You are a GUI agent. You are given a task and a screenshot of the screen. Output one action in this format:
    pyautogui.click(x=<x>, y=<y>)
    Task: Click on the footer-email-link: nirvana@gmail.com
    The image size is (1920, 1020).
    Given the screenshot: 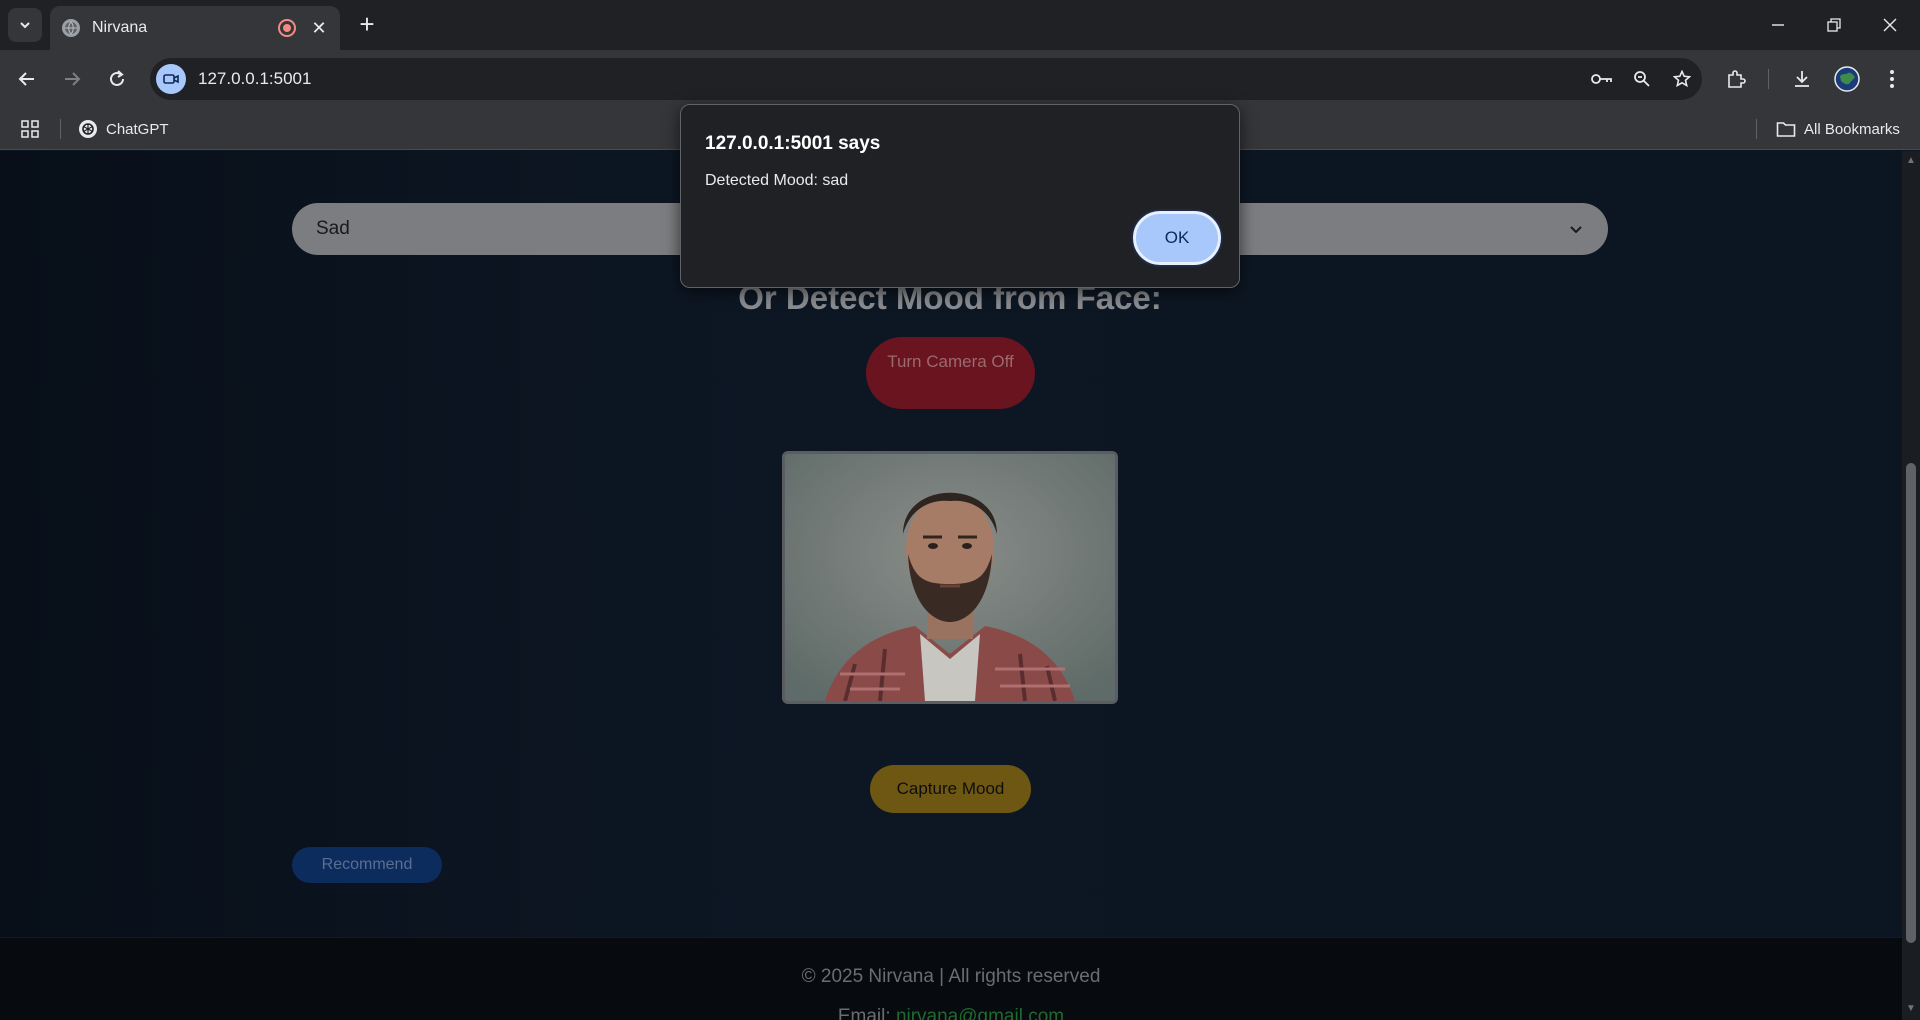 What is the action you would take?
    pyautogui.click(x=980, y=1013)
    